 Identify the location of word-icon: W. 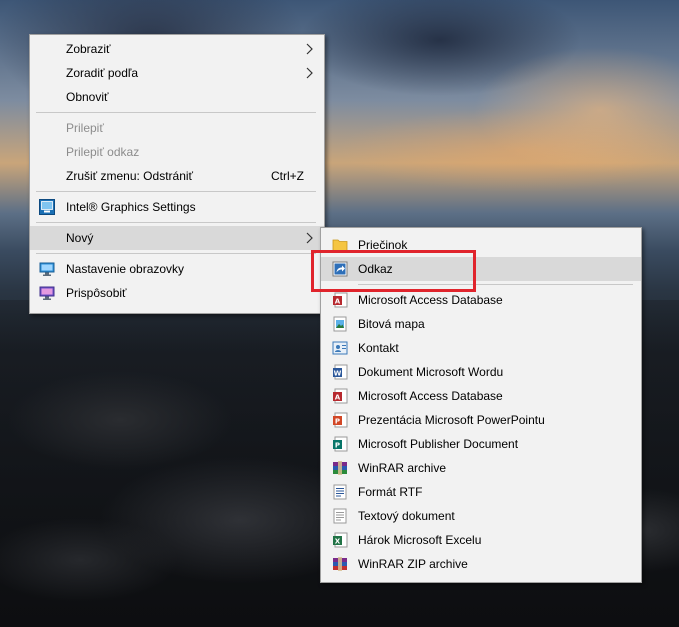
(340, 372).